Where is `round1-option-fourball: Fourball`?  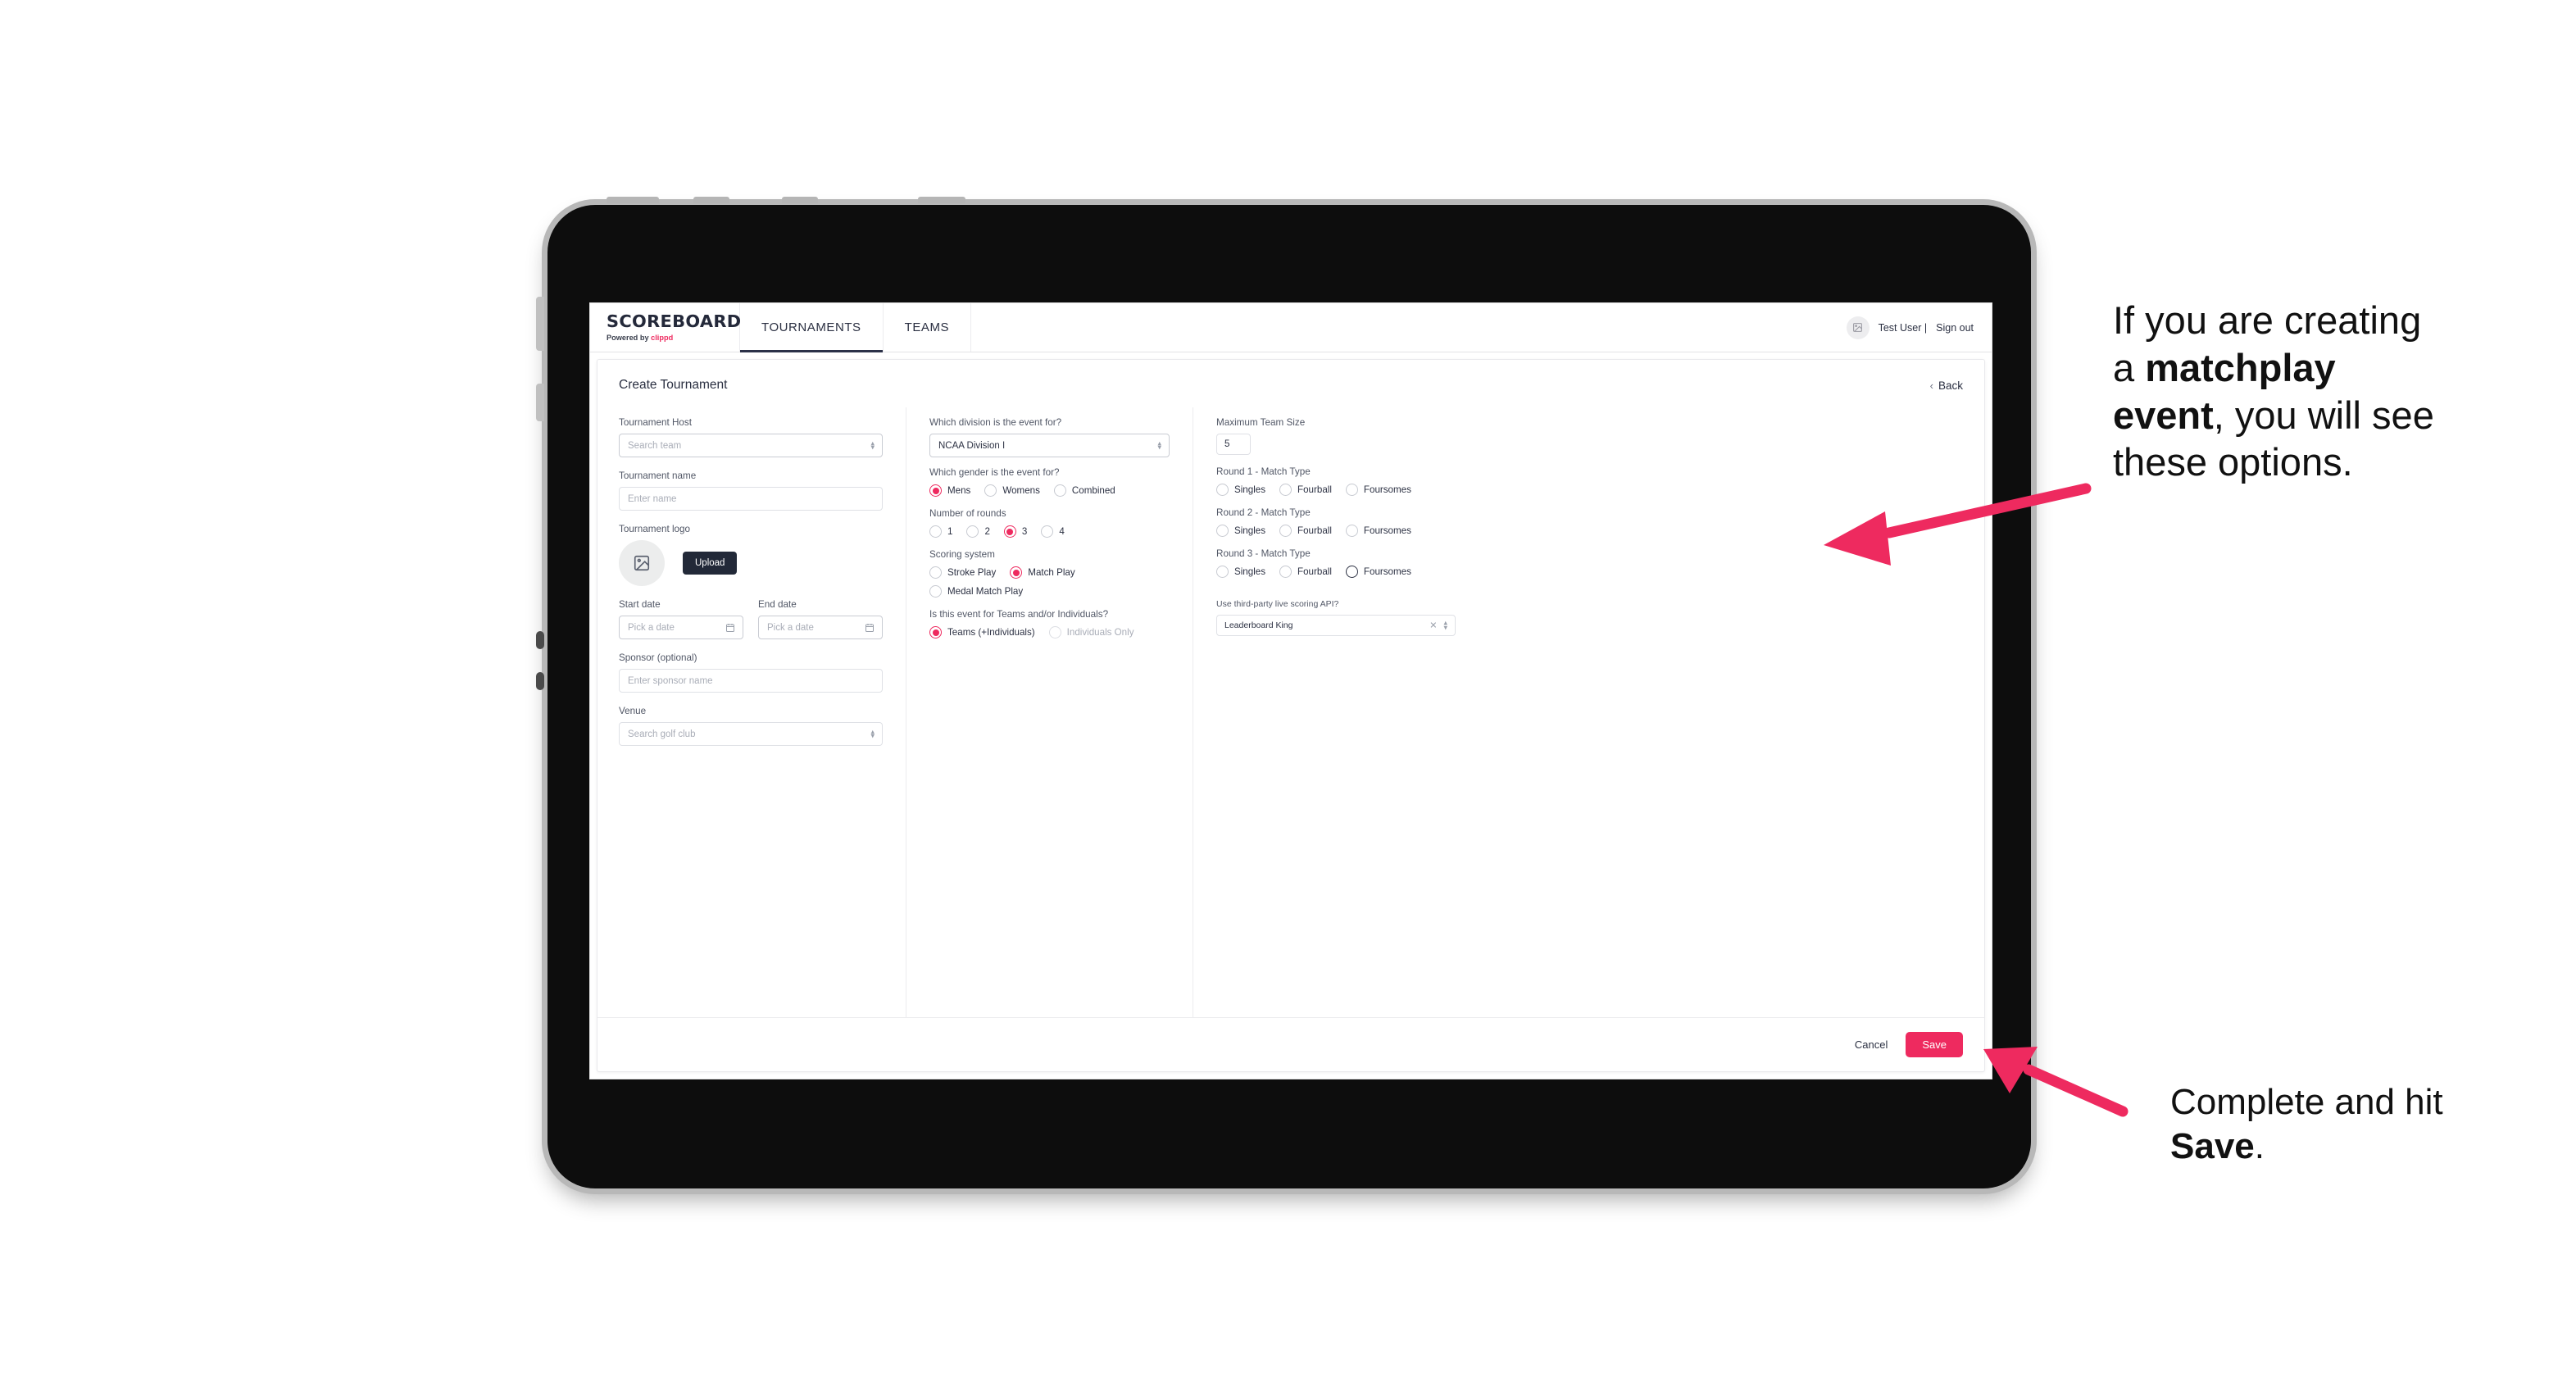
round1-option-fourball: Fourball is located at coordinates (1305, 490).